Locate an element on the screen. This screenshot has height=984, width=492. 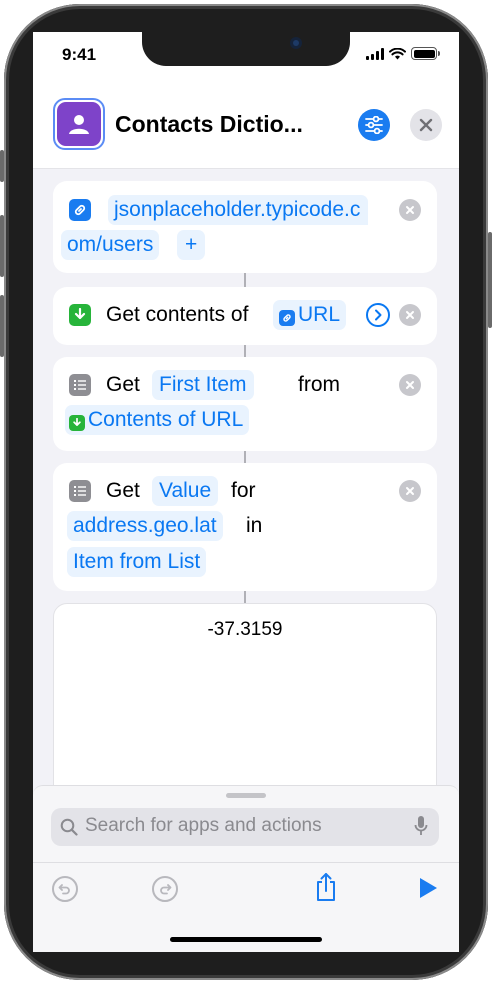
person-icon is located at coordinates (79, 124).